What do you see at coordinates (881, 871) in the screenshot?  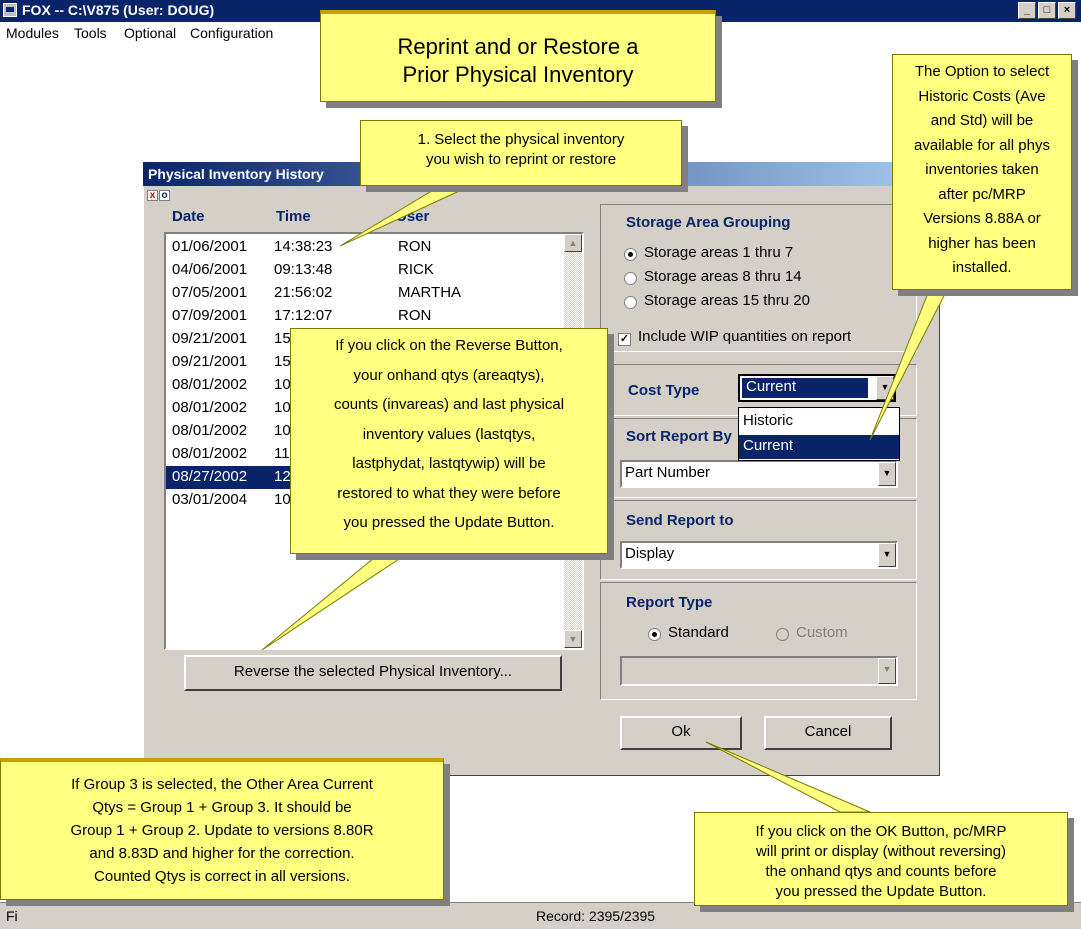 I see `ok-line-3: the onhand qtys and counts before` at bounding box center [881, 871].